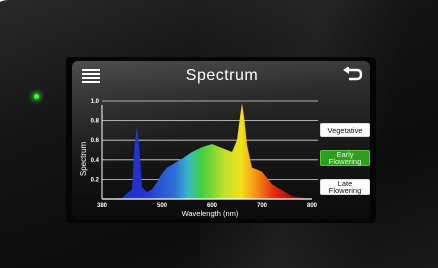 This screenshot has height=268, width=438. Describe the element at coordinates (345, 158) in the screenshot. I see `preset-early-flowering-button: Early Flowering` at that location.